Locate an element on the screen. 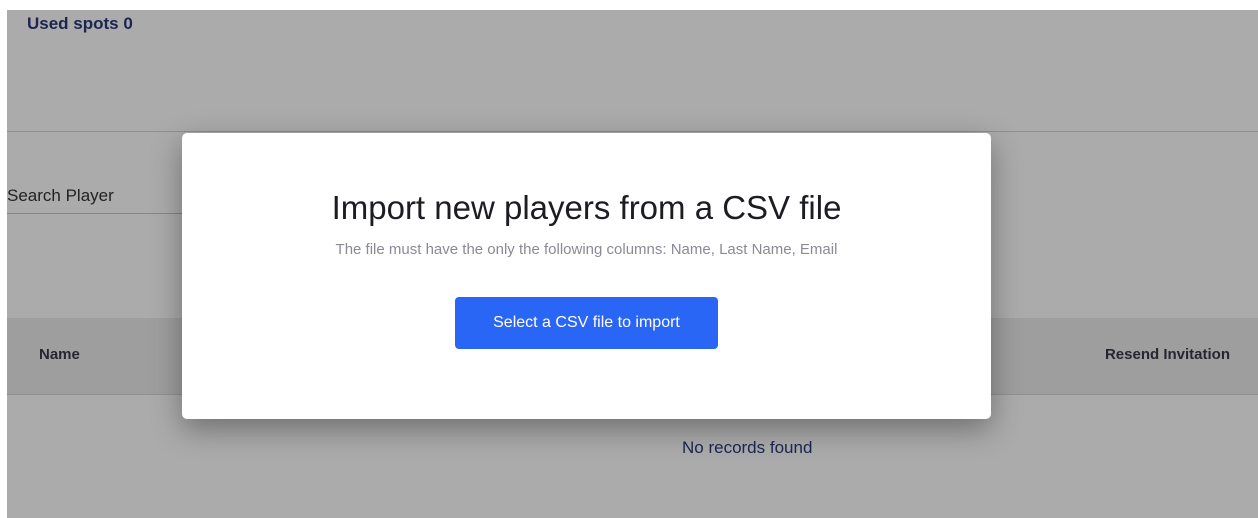 The image size is (1258, 518). modal-title: Import new players from a CSV file is located at coordinates (586, 207).